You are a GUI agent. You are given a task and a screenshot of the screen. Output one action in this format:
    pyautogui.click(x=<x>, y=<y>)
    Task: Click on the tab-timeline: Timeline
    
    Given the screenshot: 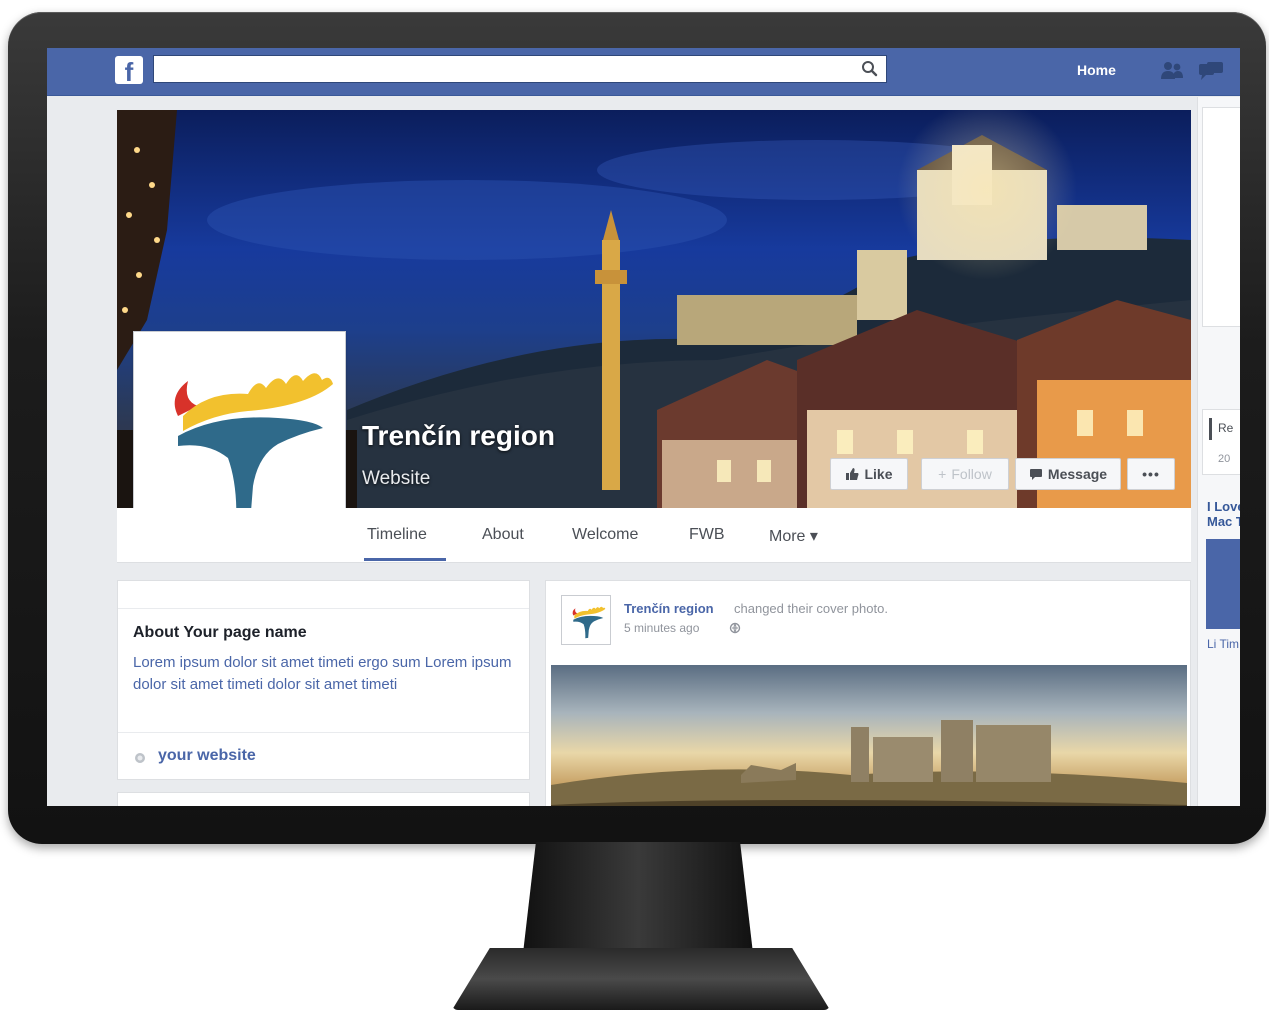 What is the action you would take?
    pyautogui.click(x=397, y=535)
    